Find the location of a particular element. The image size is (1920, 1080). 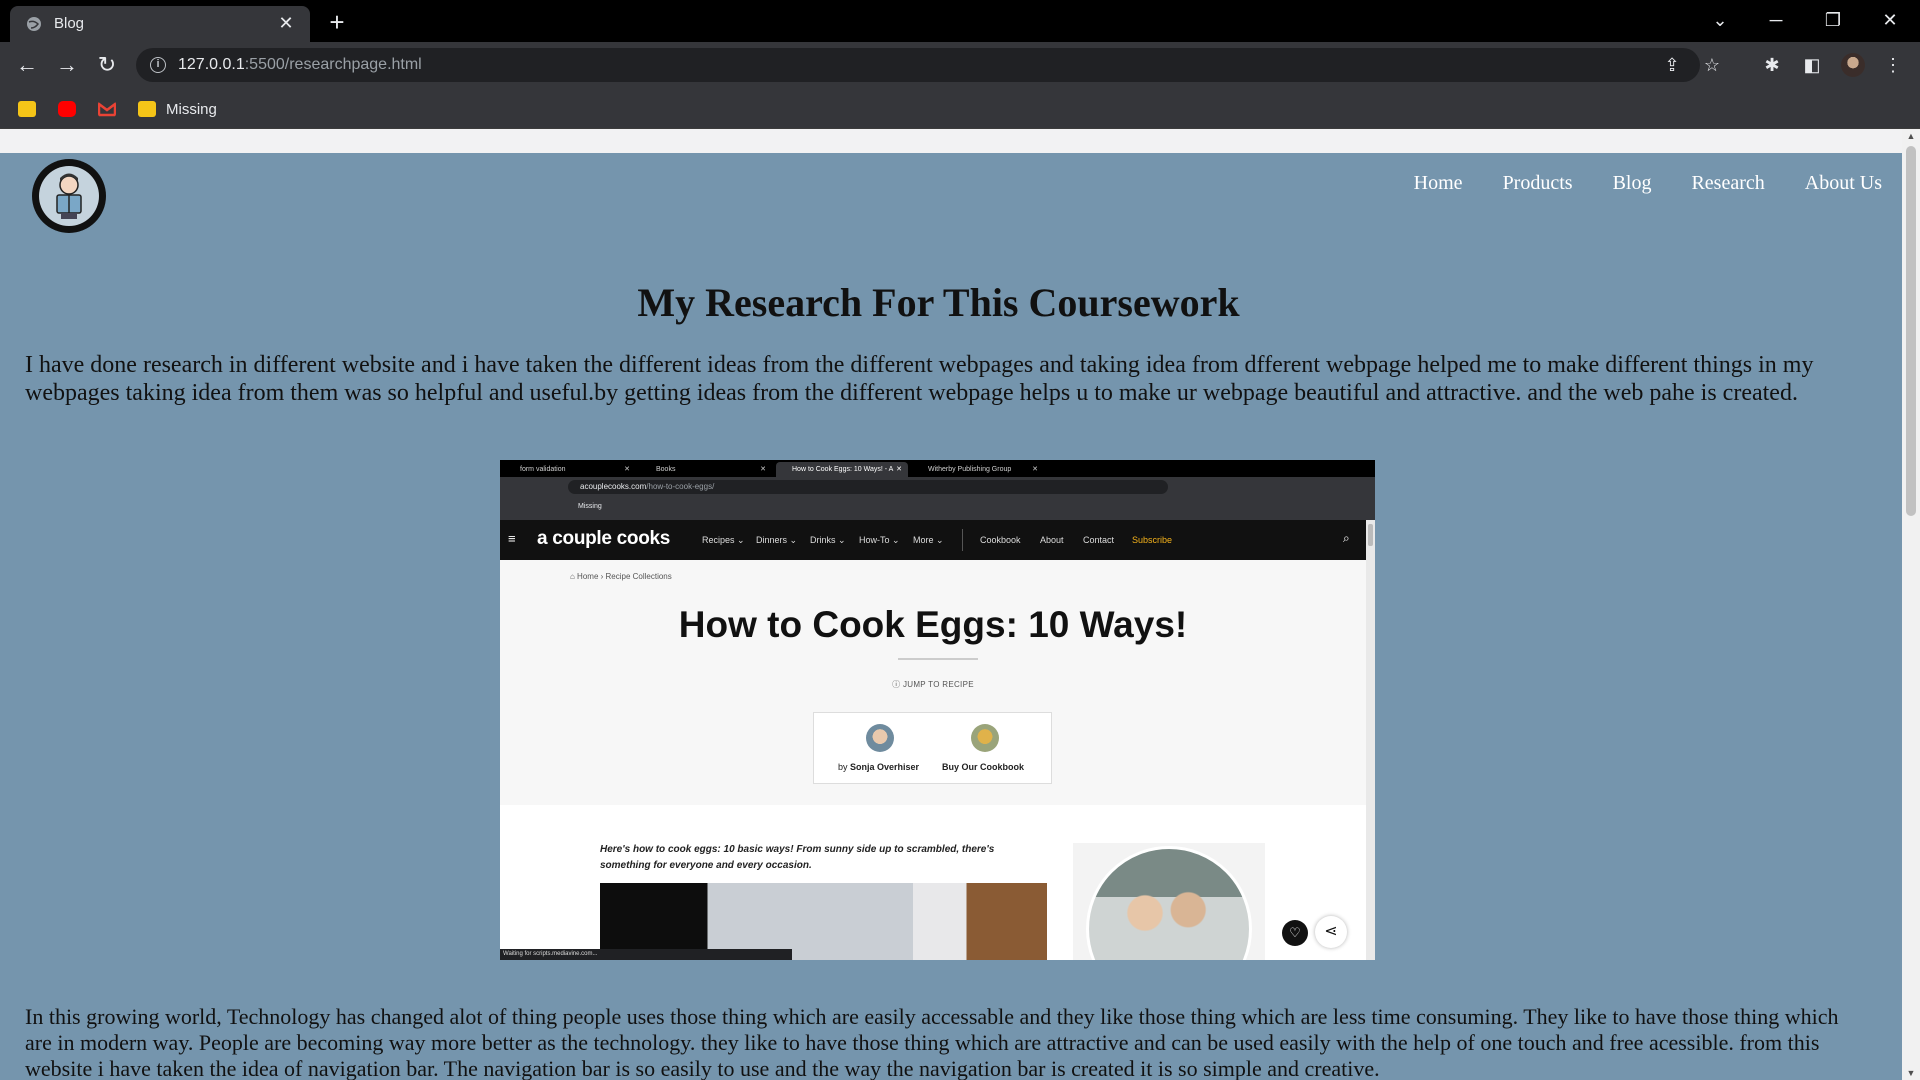

restore-button: ❐ is located at coordinates (1833, 20).